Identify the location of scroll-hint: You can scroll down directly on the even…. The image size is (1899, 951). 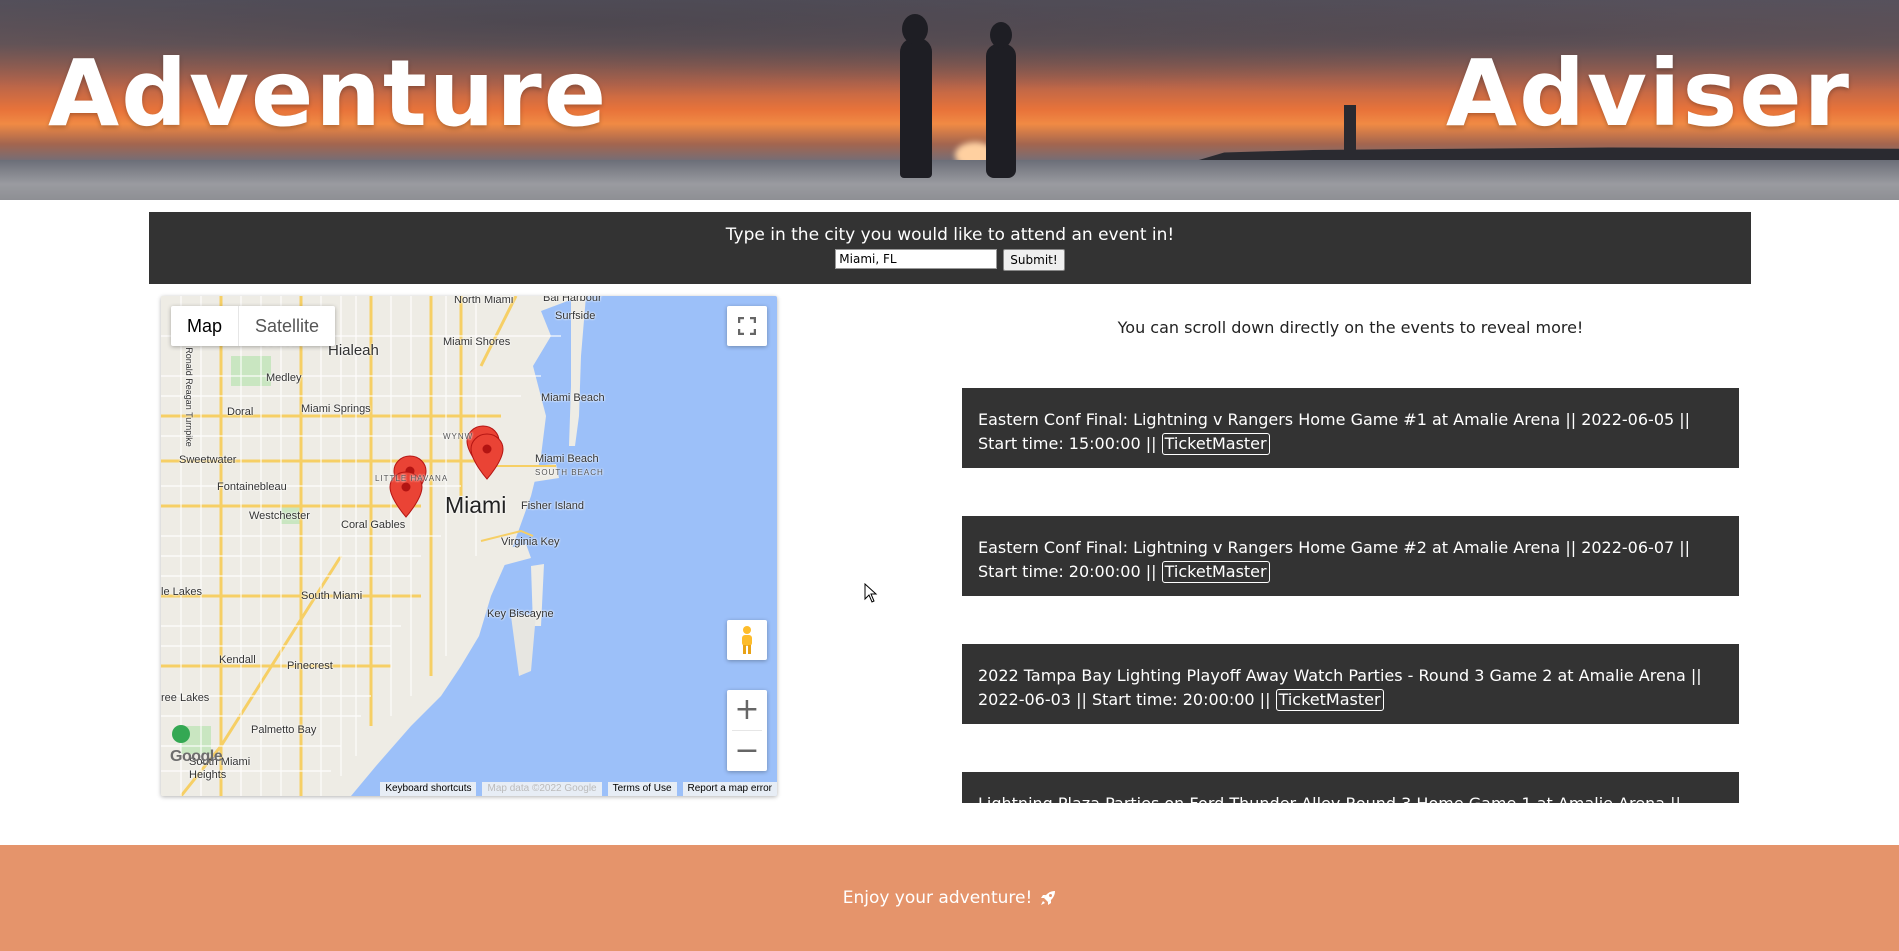
(1350, 327).